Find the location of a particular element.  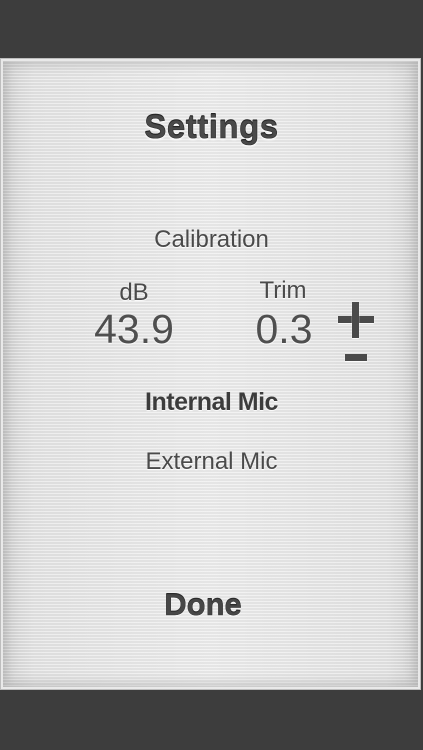

calibration-label: Calibration is located at coordinates (211, 239).